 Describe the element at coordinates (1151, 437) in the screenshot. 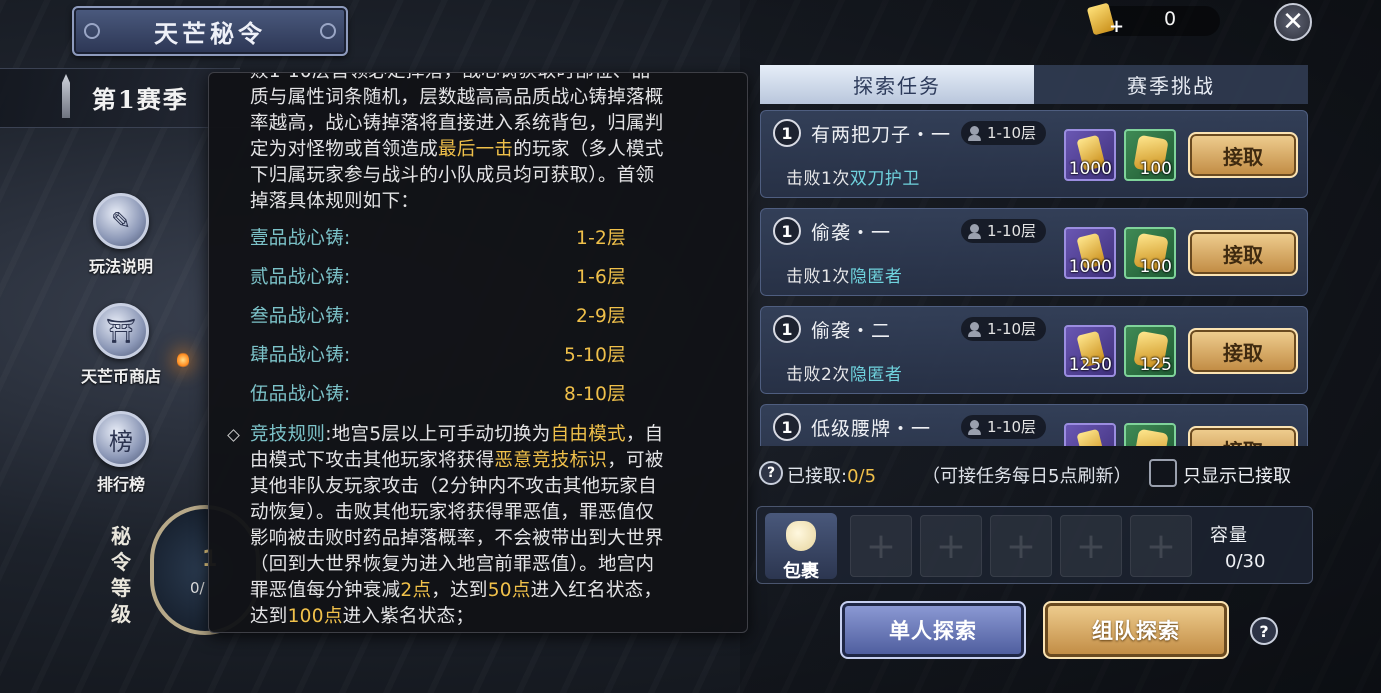

I see `gold-ingot-icon` at that location.